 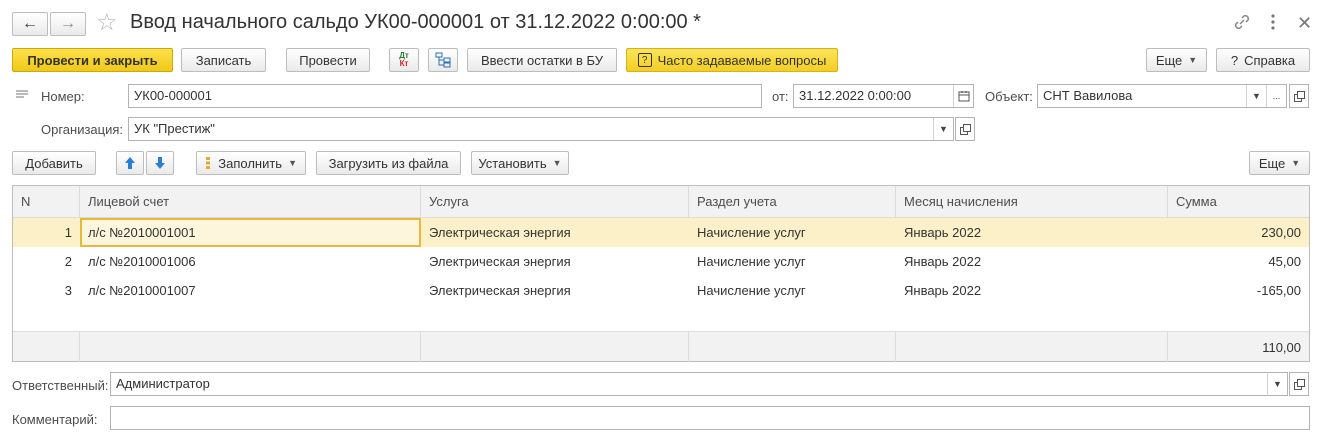 I want to click on comment-field, so click(x=710, y=418).